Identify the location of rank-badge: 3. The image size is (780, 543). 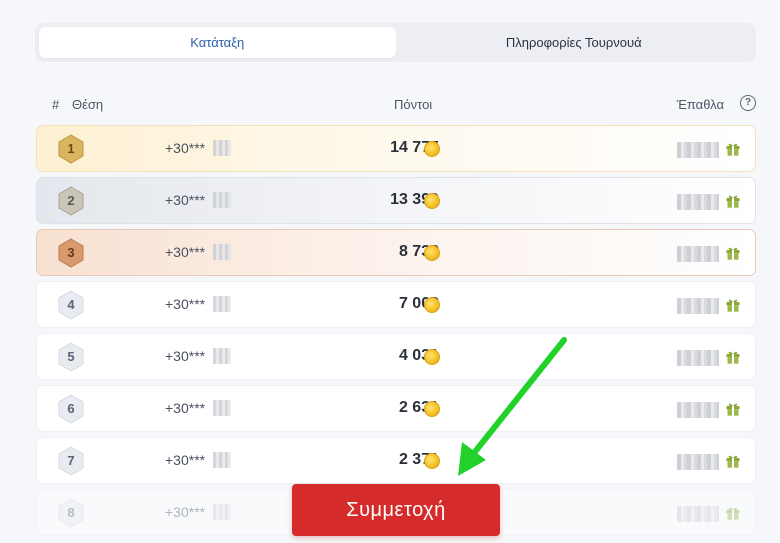
(71, 253).